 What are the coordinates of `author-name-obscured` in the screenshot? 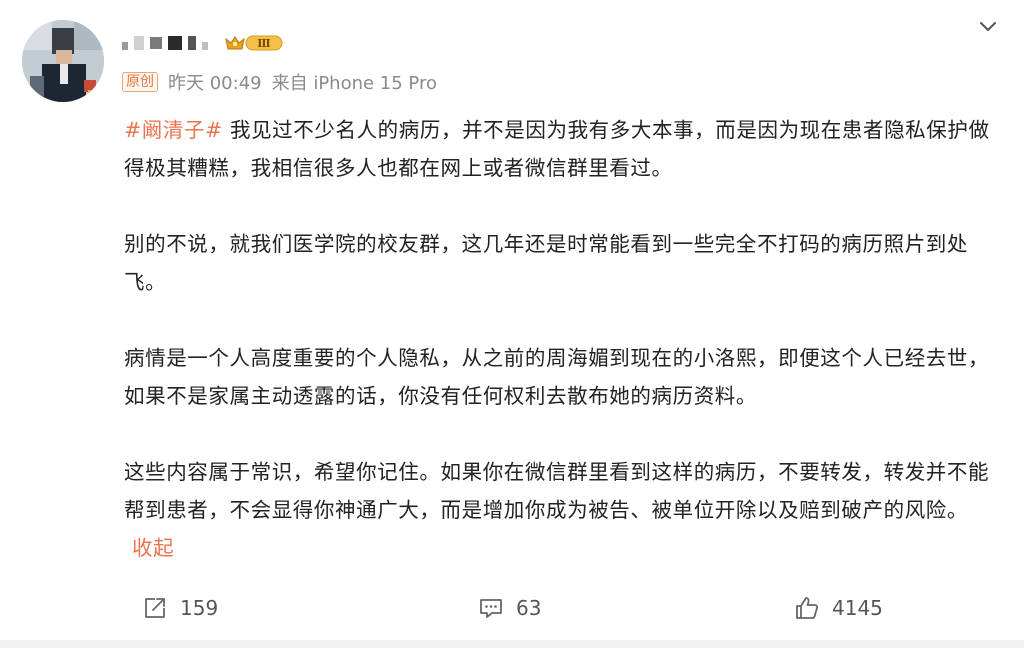 It's located at (165, 43).